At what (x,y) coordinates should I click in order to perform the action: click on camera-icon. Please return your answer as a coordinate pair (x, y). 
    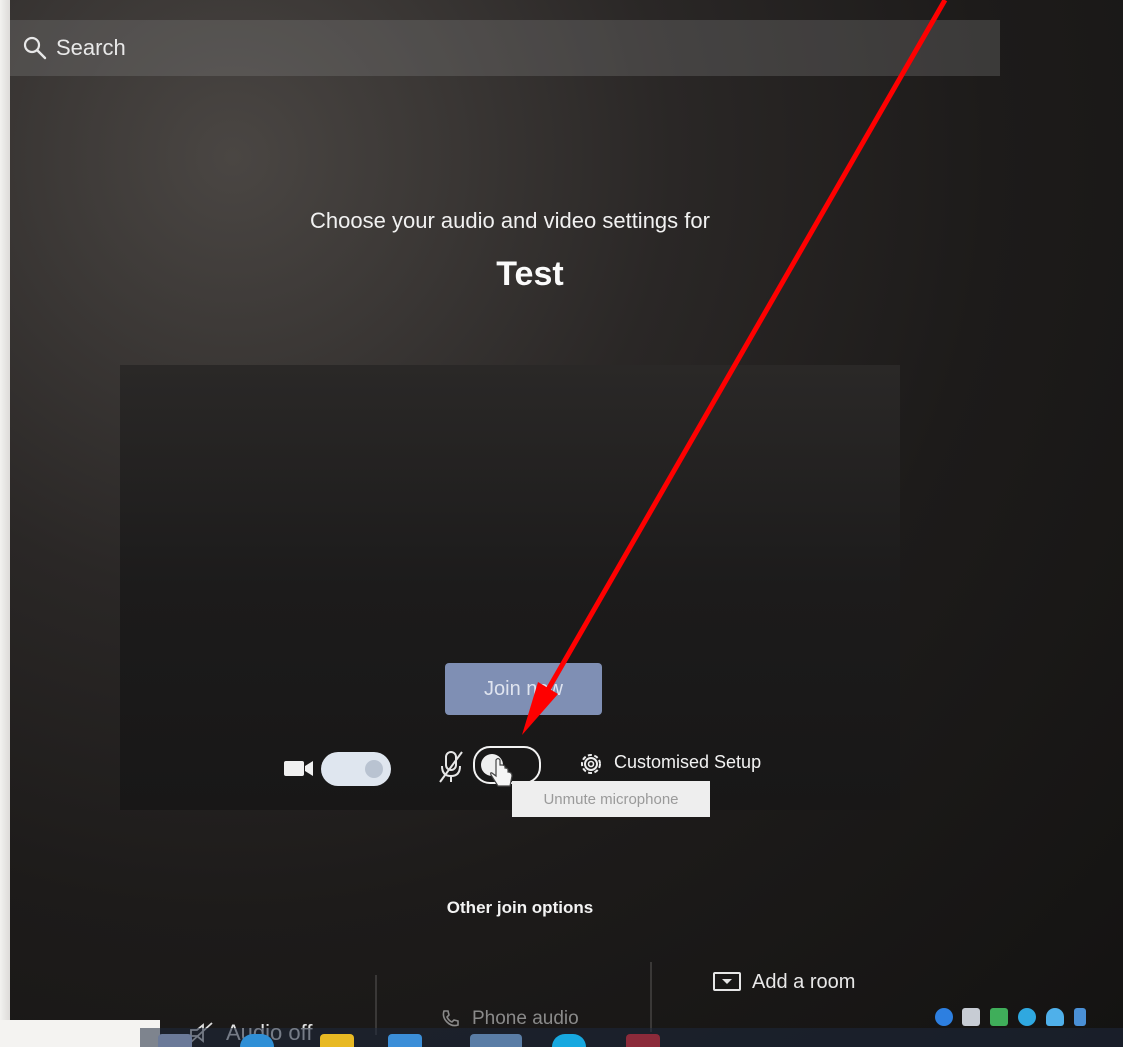
    Looking at the image, I should click on (298, 768).